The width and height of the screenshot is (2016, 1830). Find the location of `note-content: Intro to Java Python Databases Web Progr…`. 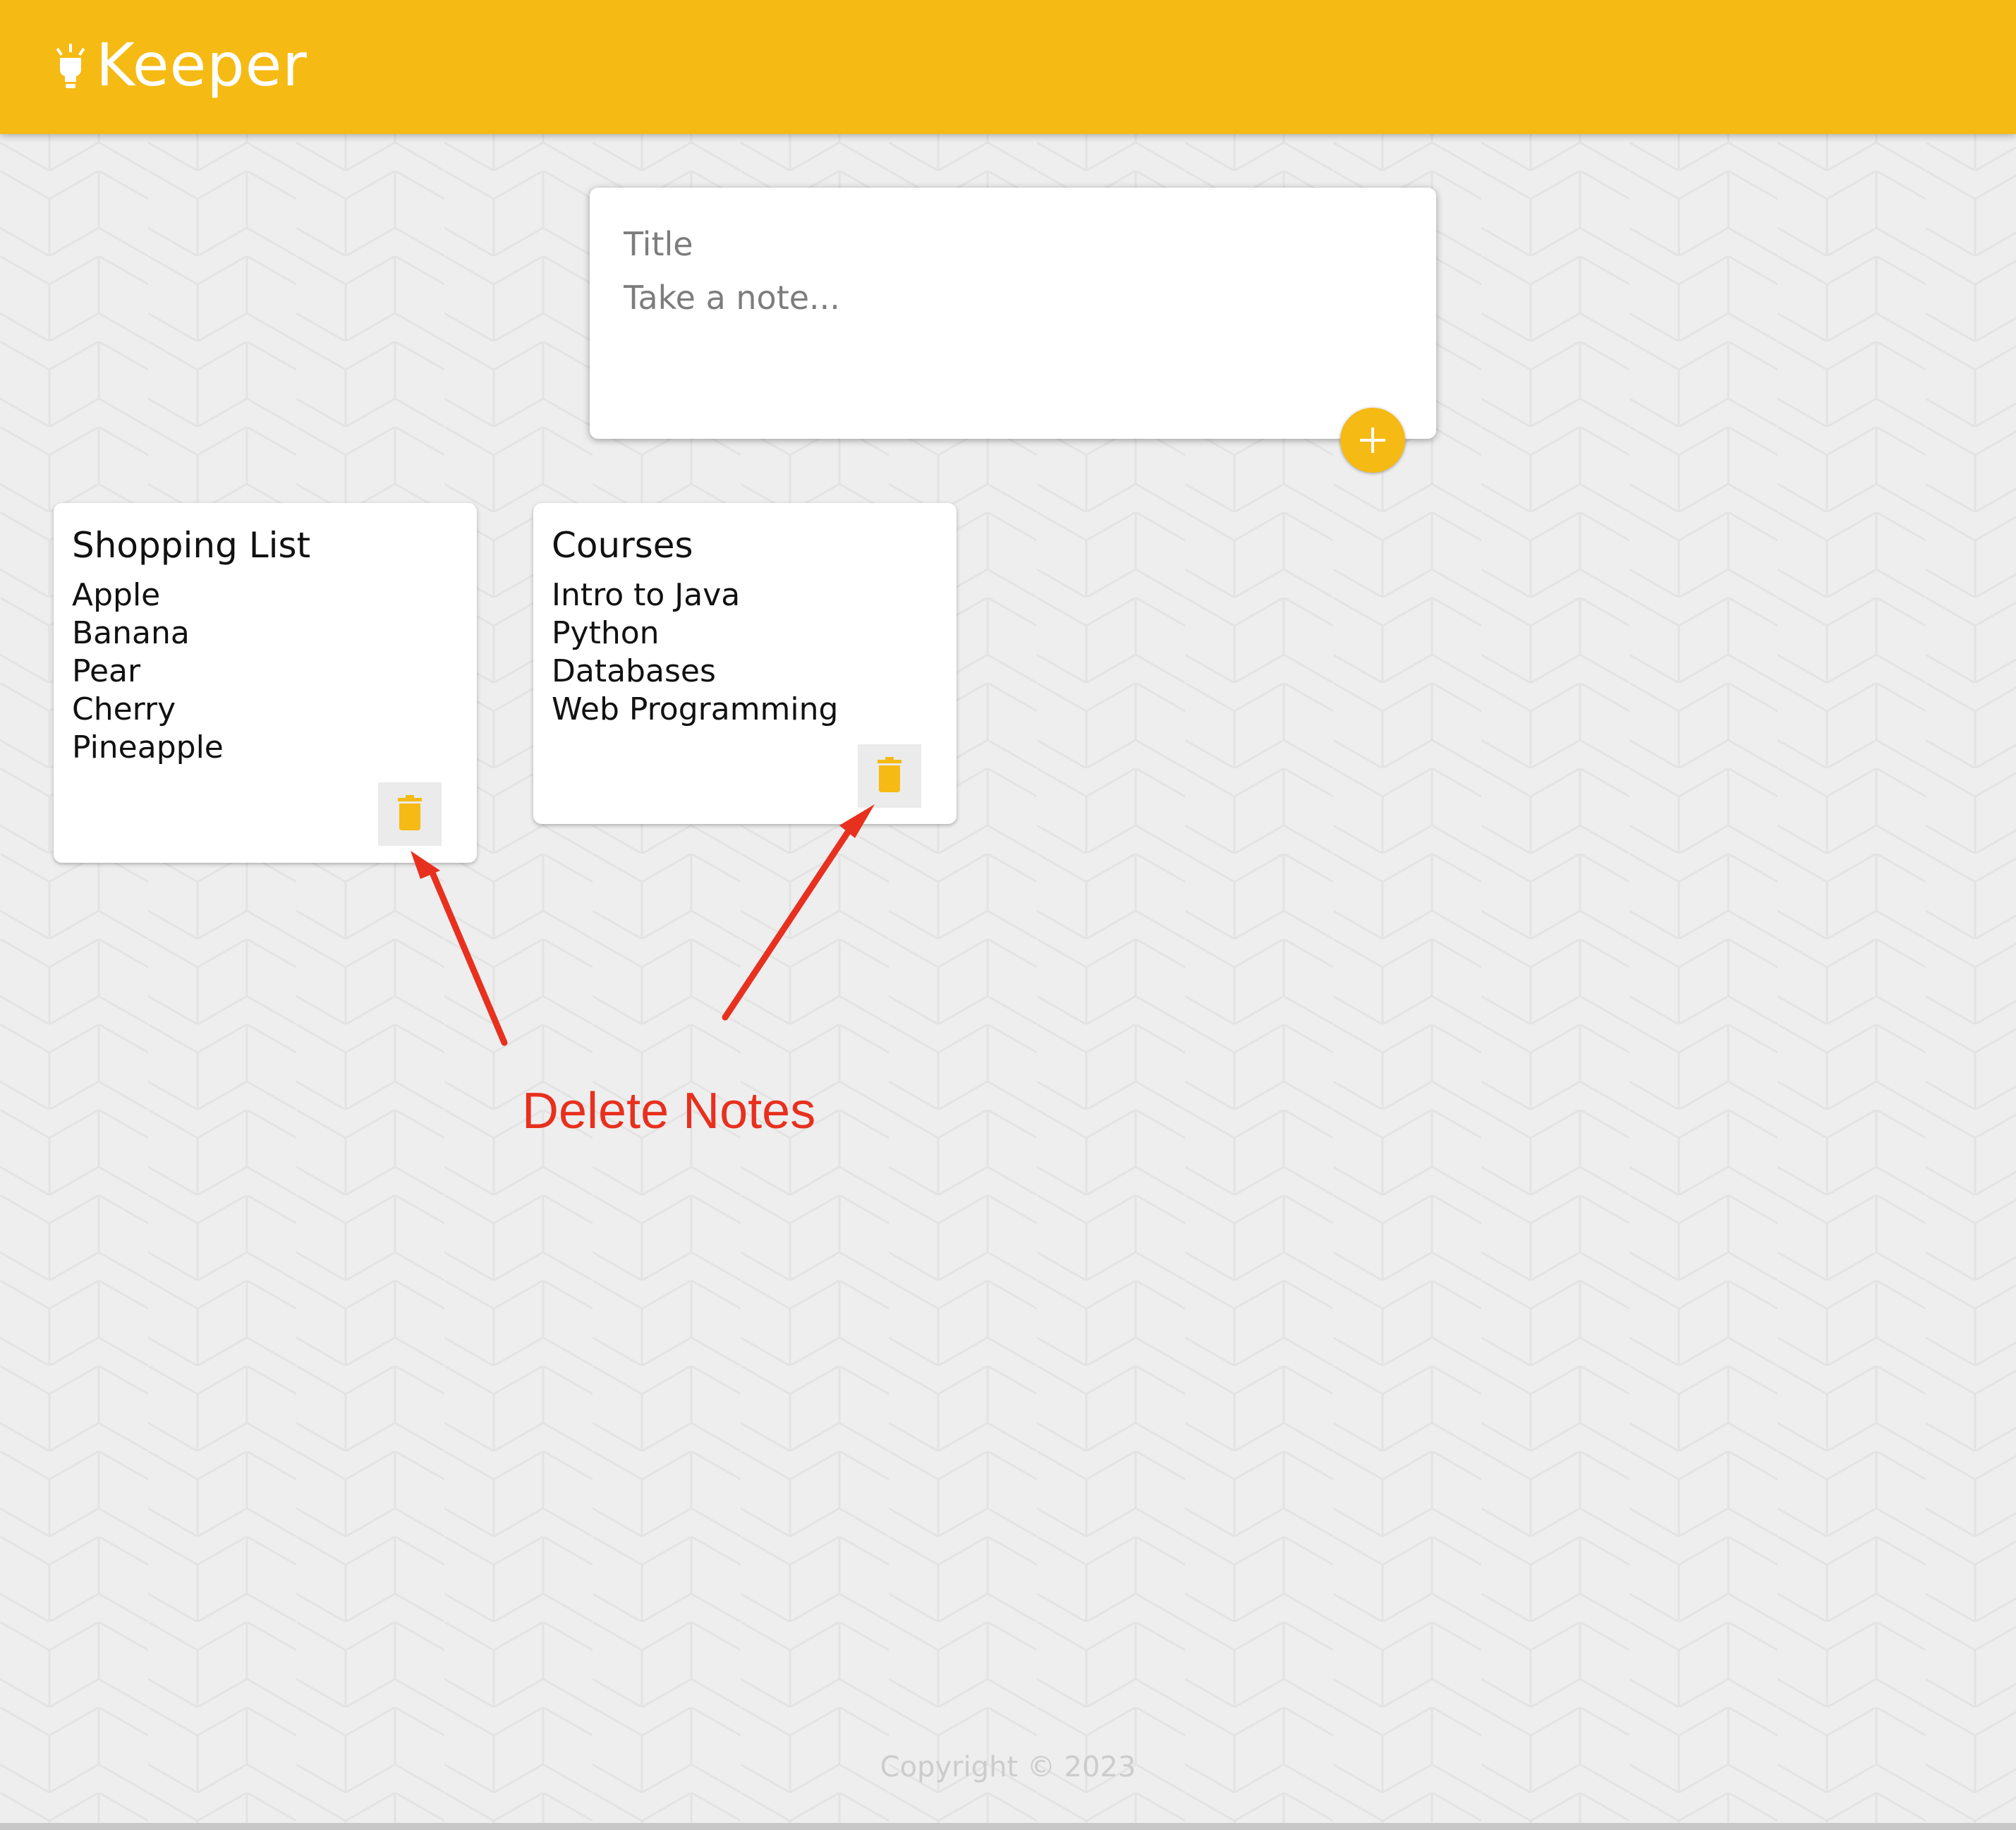

note-content: Intro to Java Python Databases Web Progr… is located at coordinates (695, 653).